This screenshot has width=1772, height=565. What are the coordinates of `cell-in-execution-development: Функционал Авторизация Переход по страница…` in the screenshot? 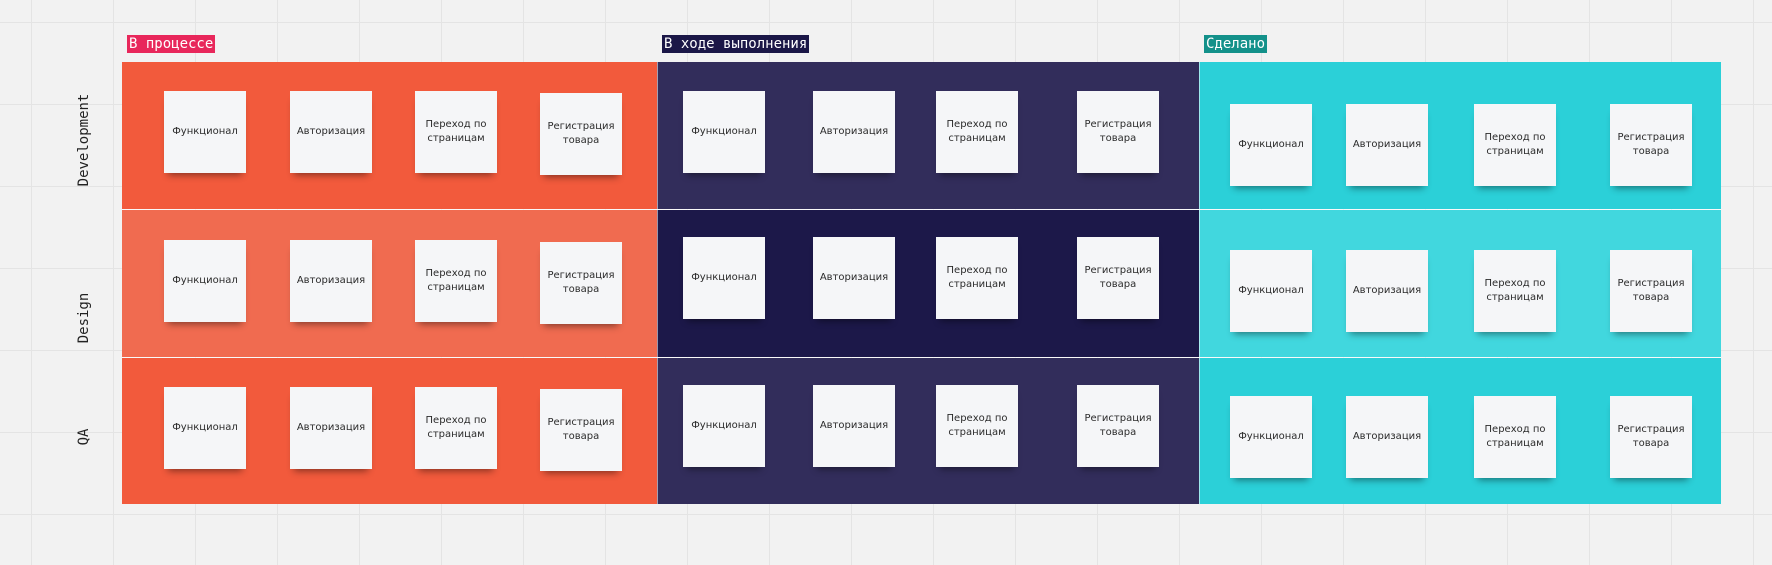 It's located at (928, 135).